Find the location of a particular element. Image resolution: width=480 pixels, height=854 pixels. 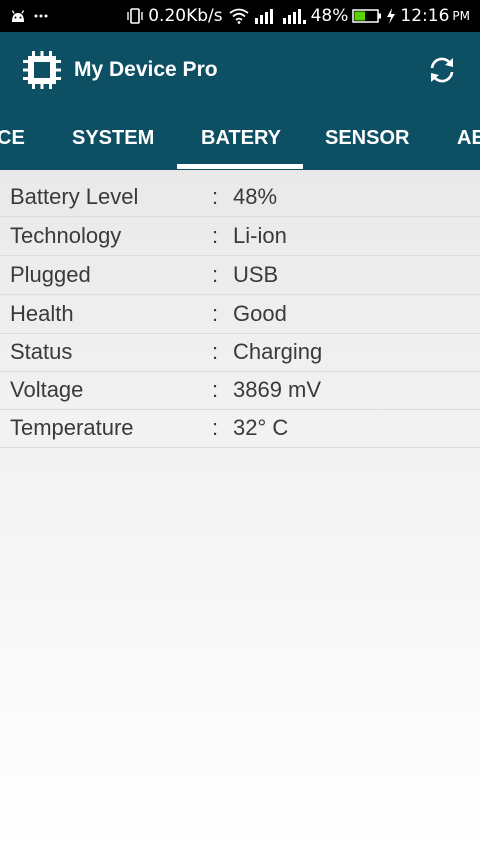

more-dots-icon is located at coordinates (41, 16).